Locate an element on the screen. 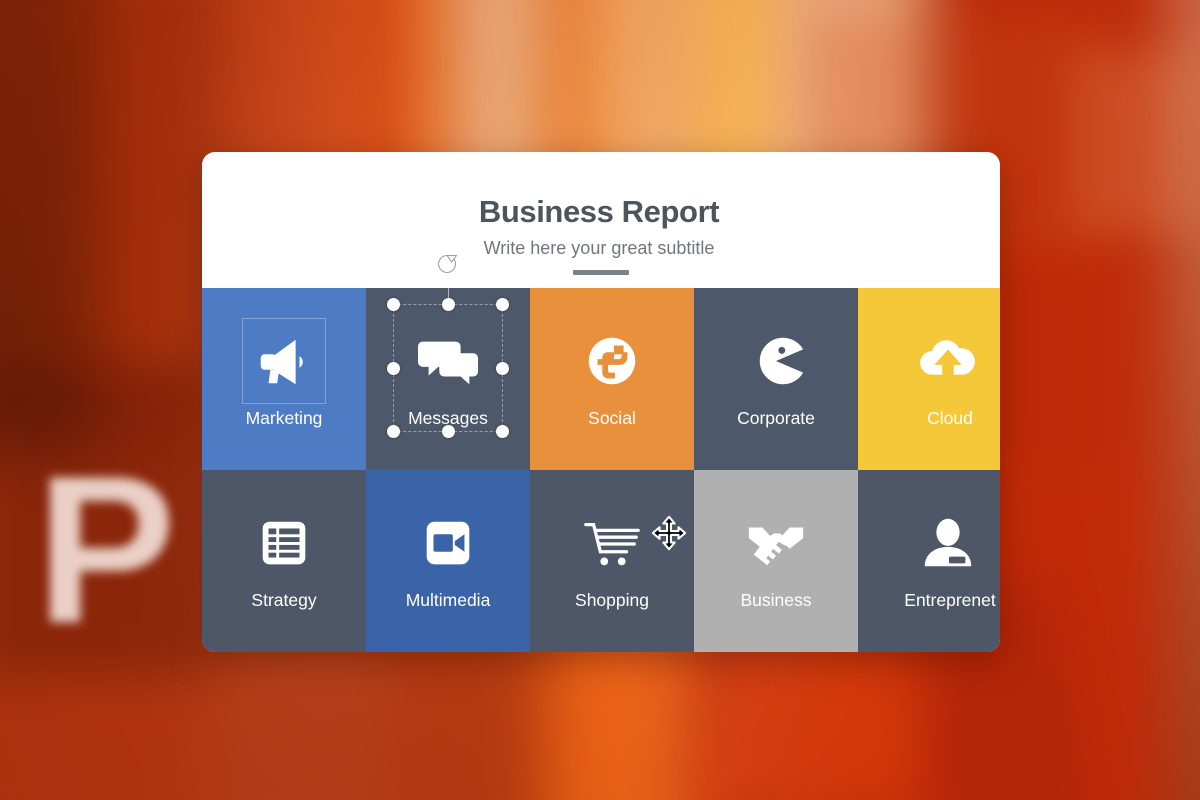 This screenshot has width=1200, height=800. page-subtitle: Write here your great subtitle is located at coordinates (601, 248).